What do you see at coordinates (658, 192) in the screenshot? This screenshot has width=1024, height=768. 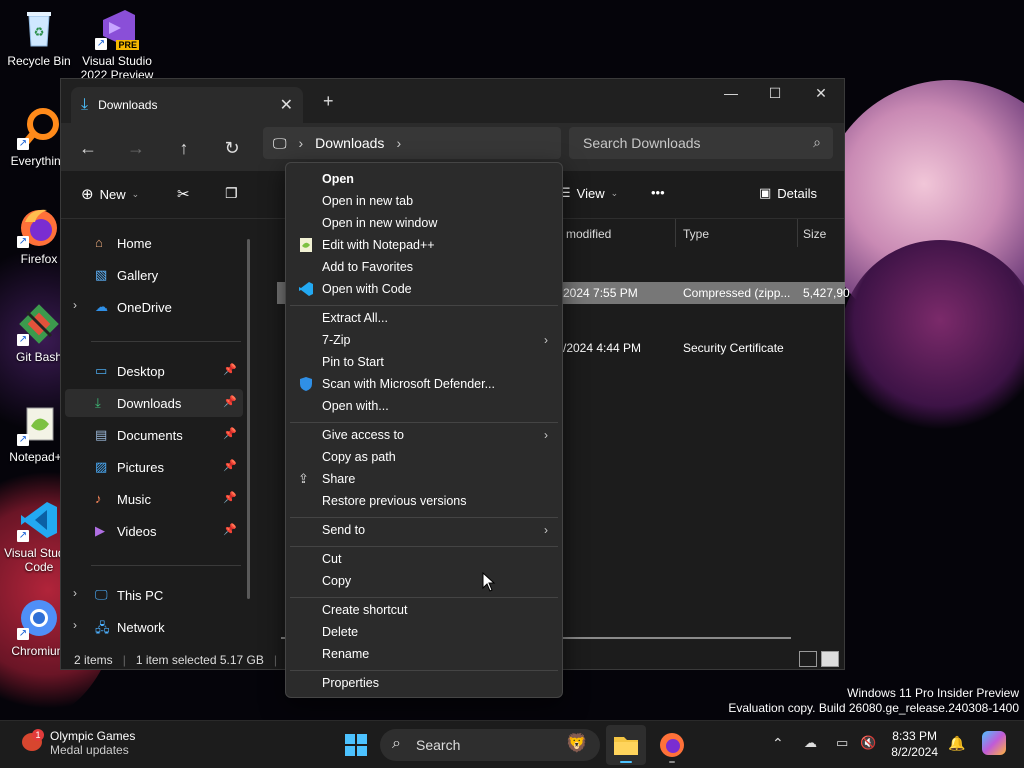 I see `more-options-button: •••` at bounding box center [658, 192].